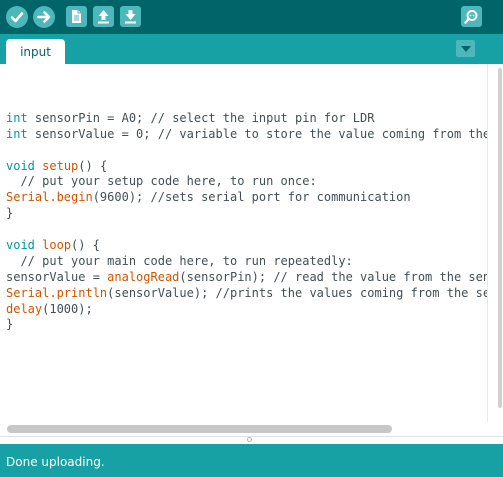 Image resolution: width=503 pixels, height=477 pixels. I want to click on tab-input: input, so click(35, 51).